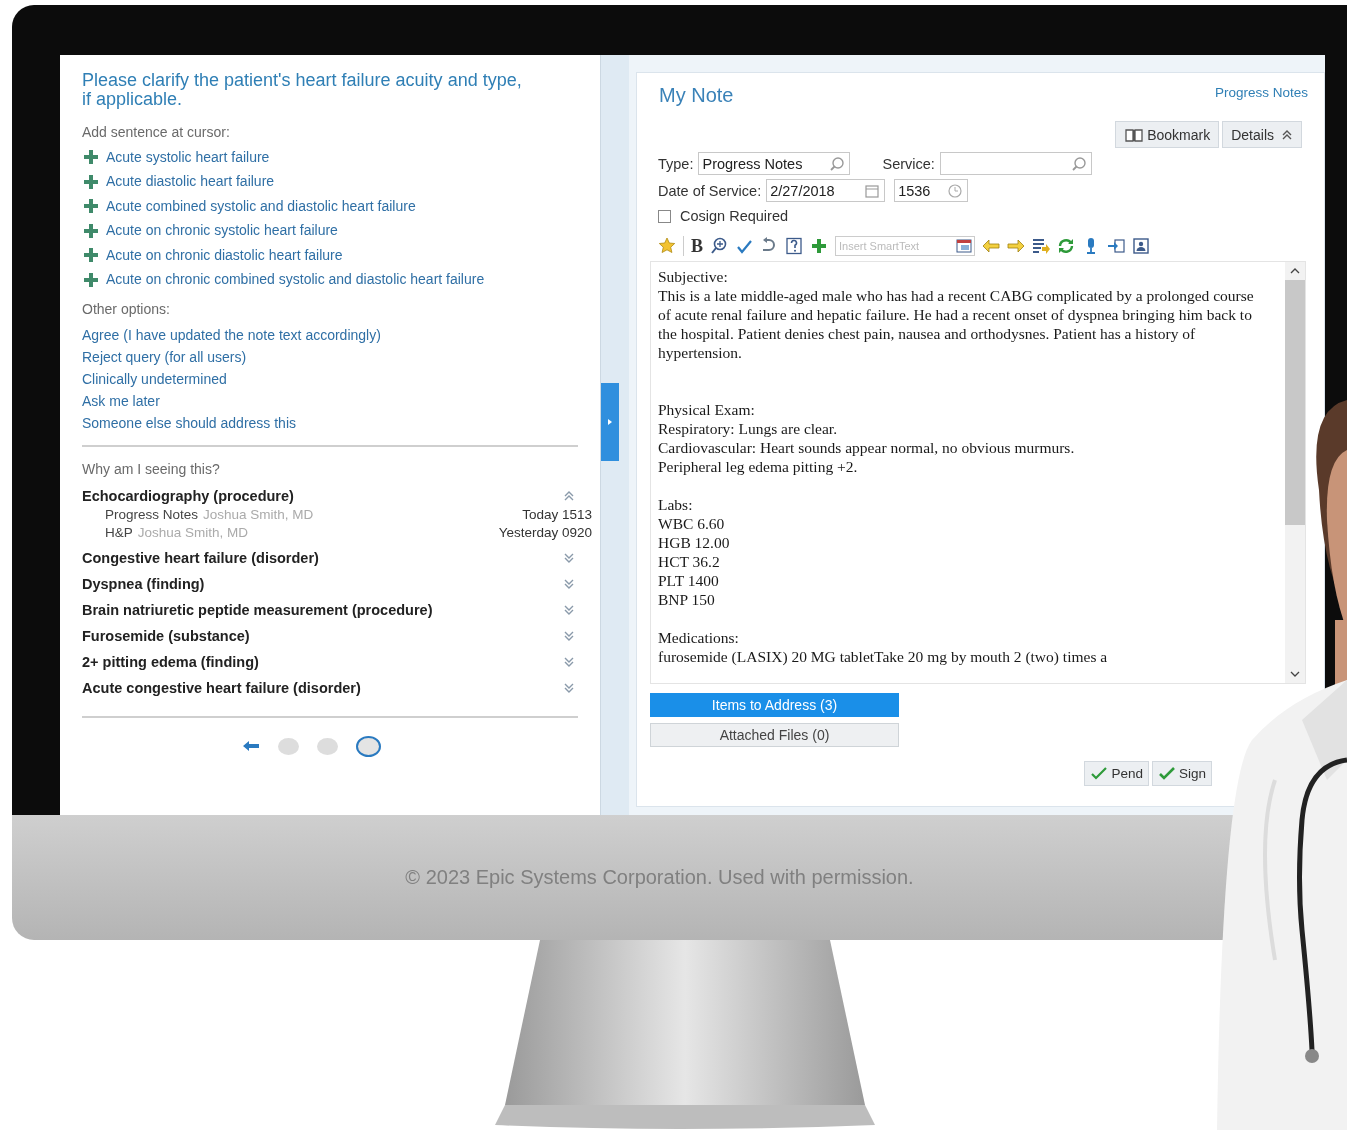 The image size is (1347, 1131). I want to click on scroll-down-icon, so click(1295, 674).